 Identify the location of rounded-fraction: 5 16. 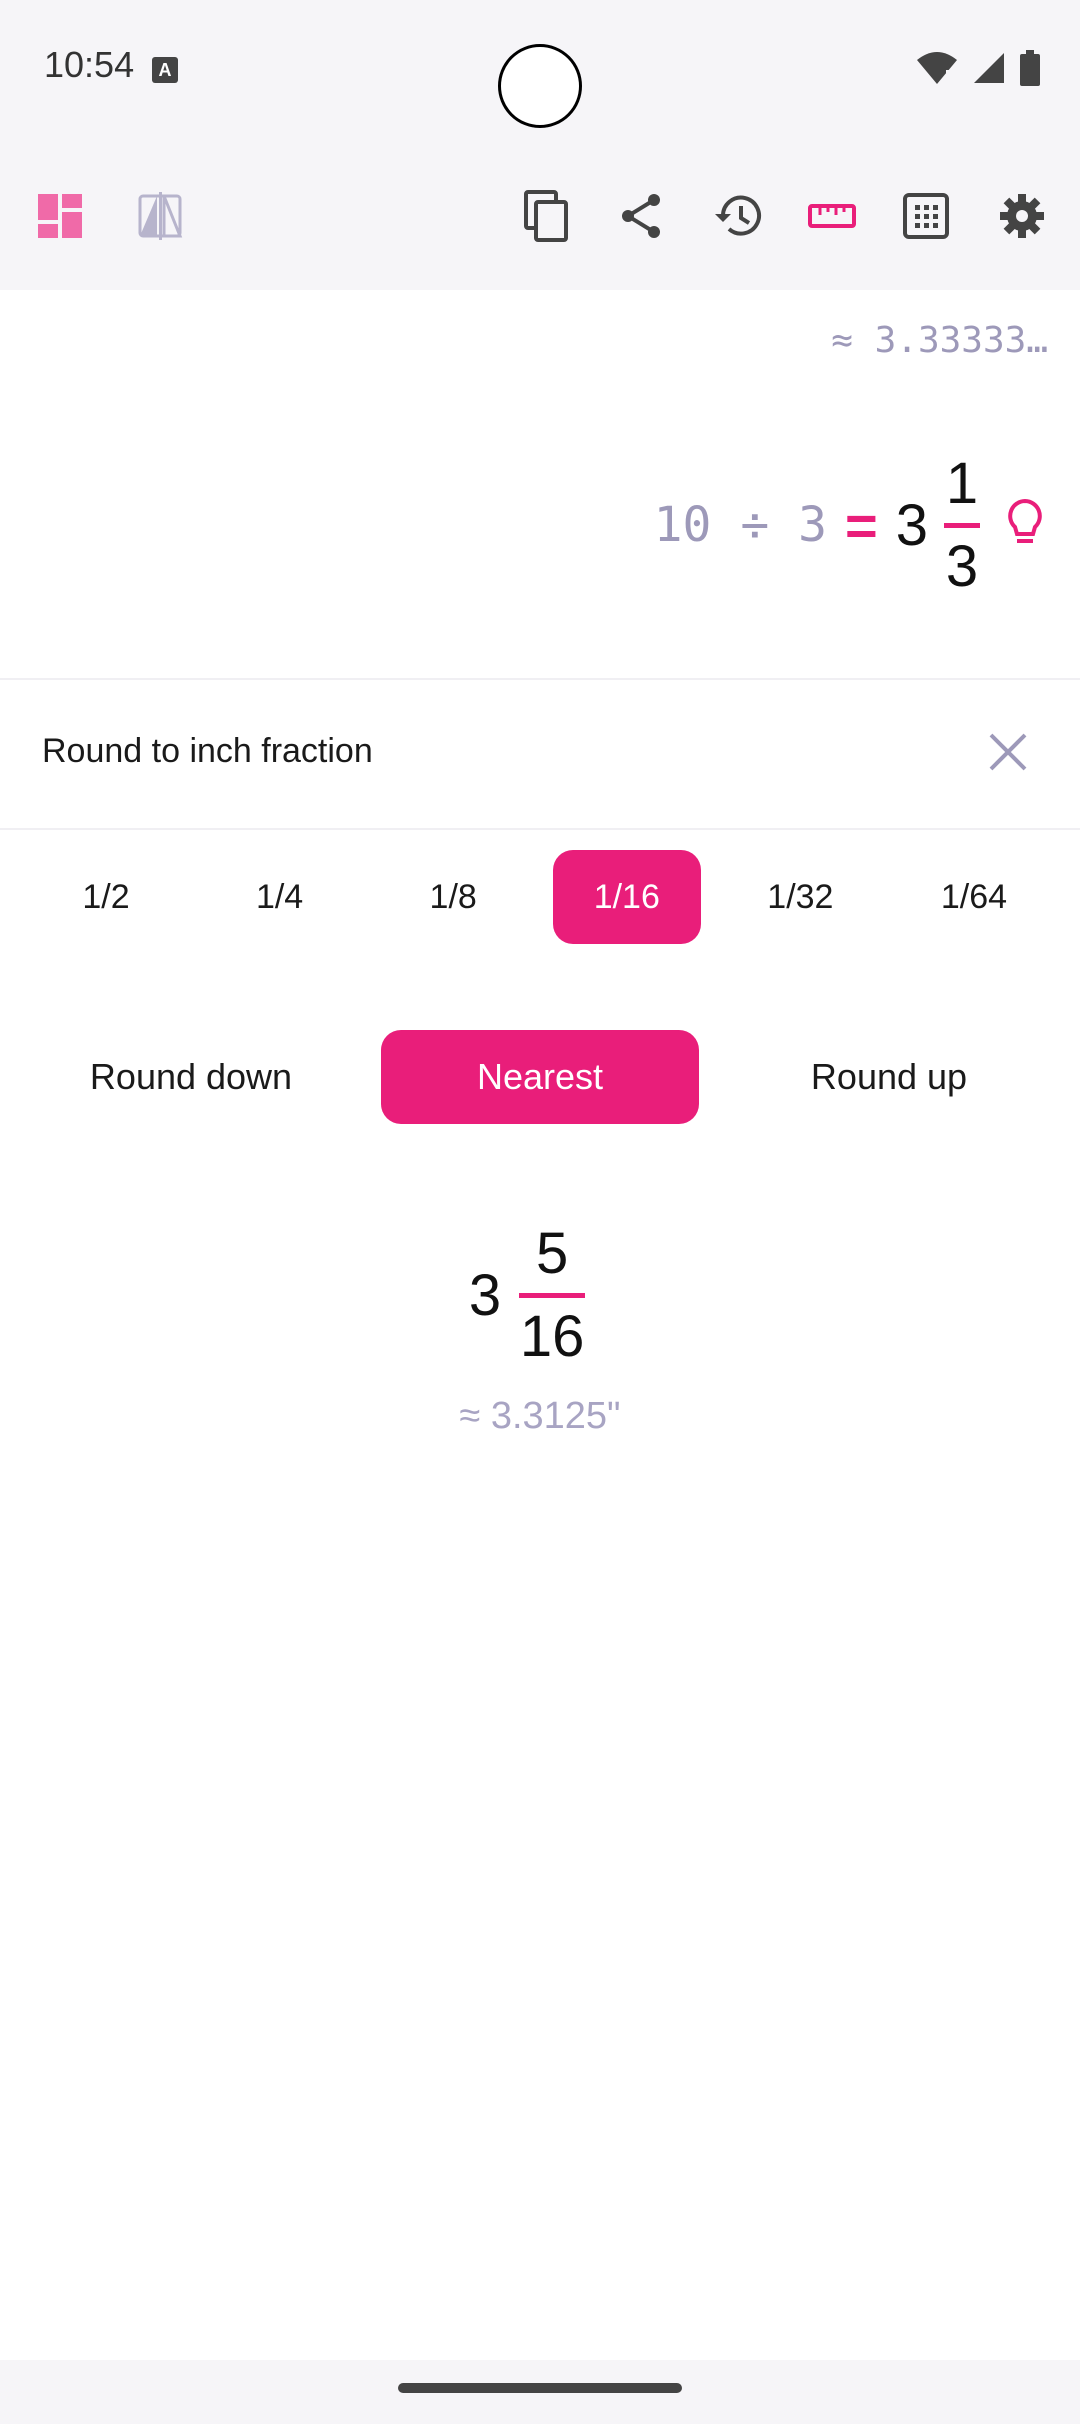
(552, 1294).